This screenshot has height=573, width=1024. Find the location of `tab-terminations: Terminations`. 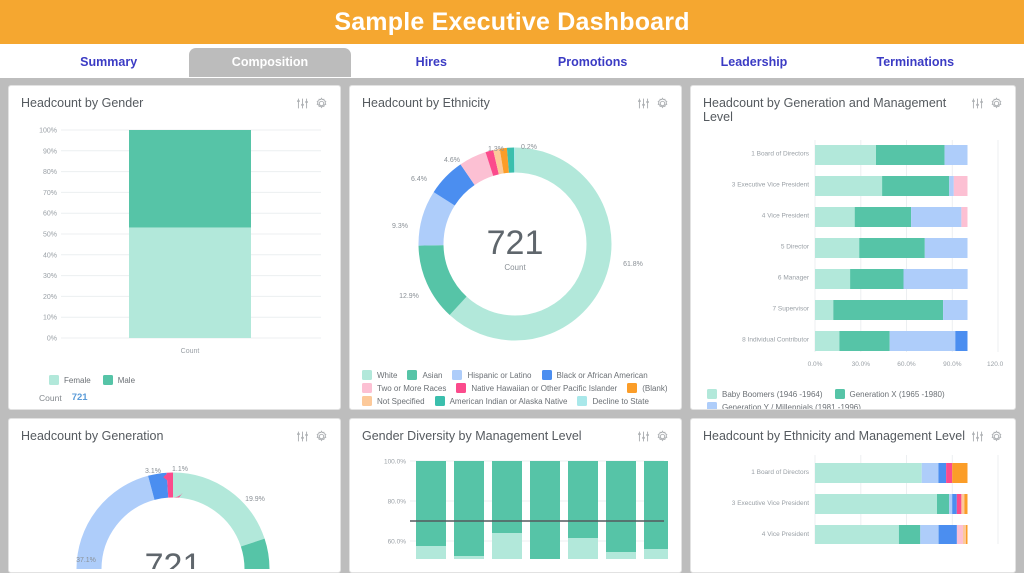

tab-terminations: Terminations is located at coordinates (915, 62).